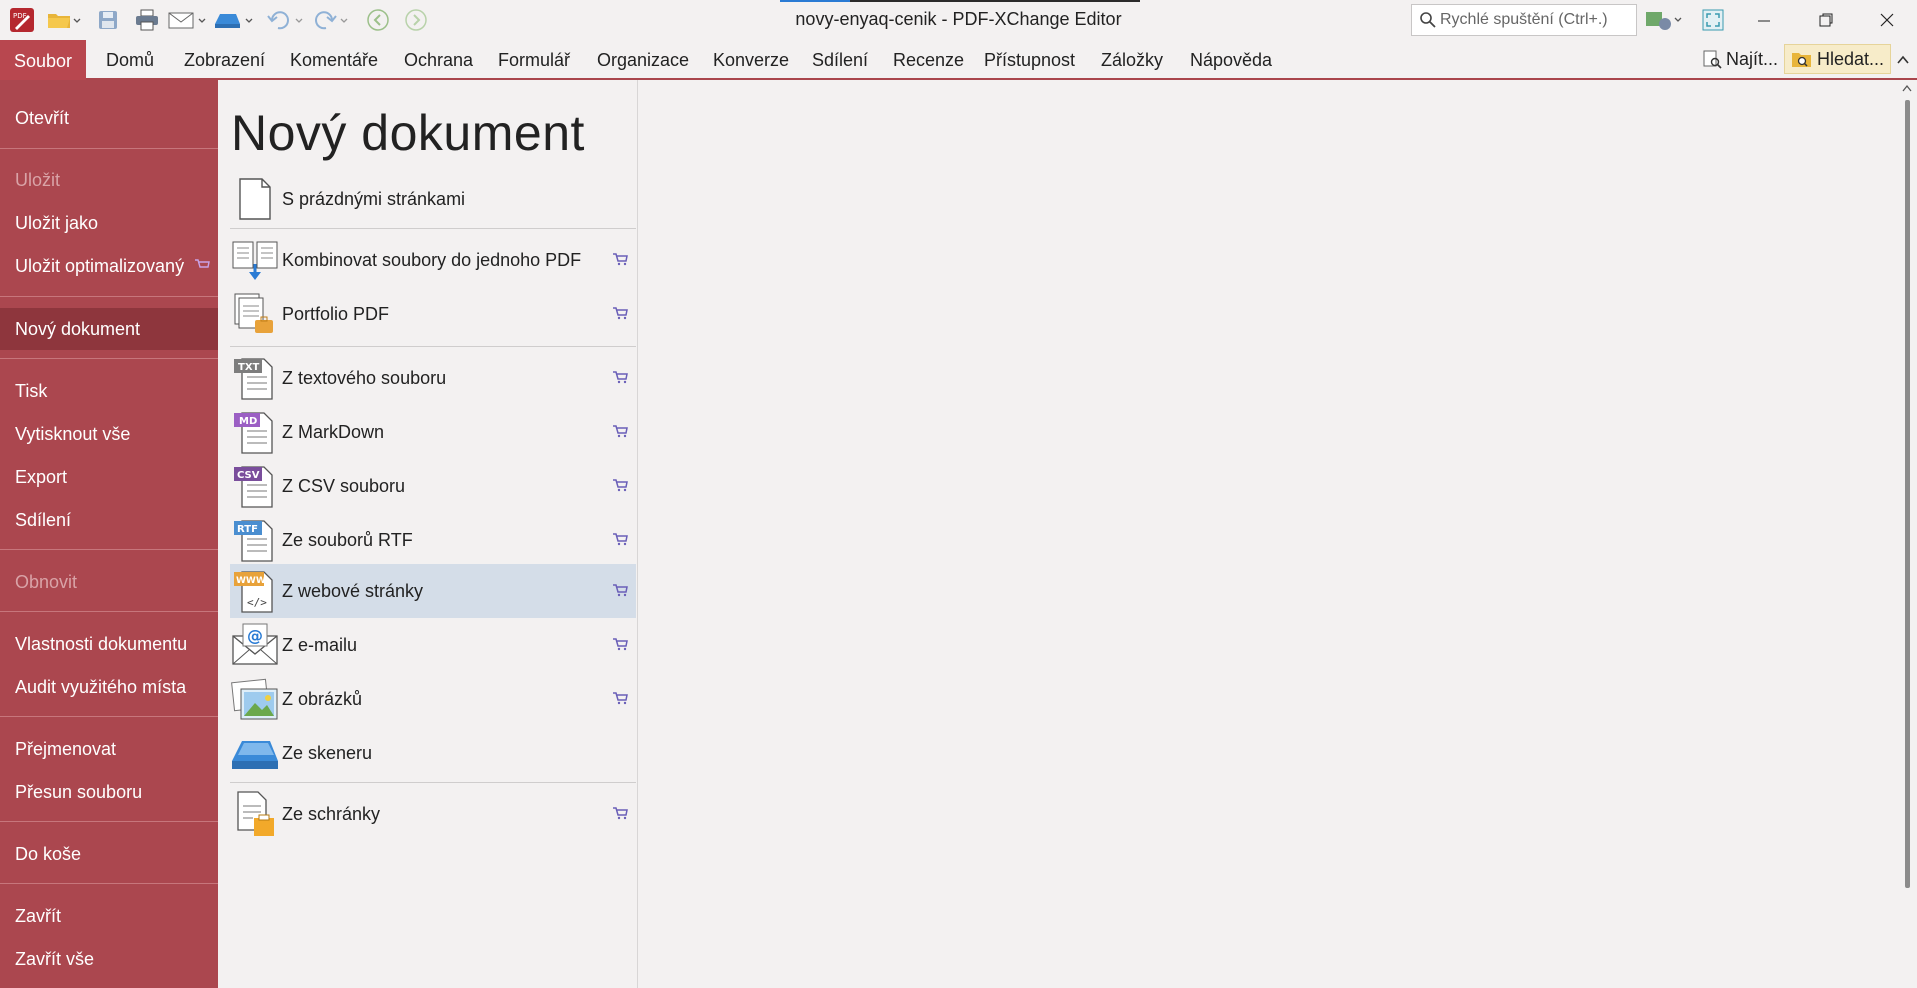  I want to click on collapse-ribbon-icon, so click(1903, 60).